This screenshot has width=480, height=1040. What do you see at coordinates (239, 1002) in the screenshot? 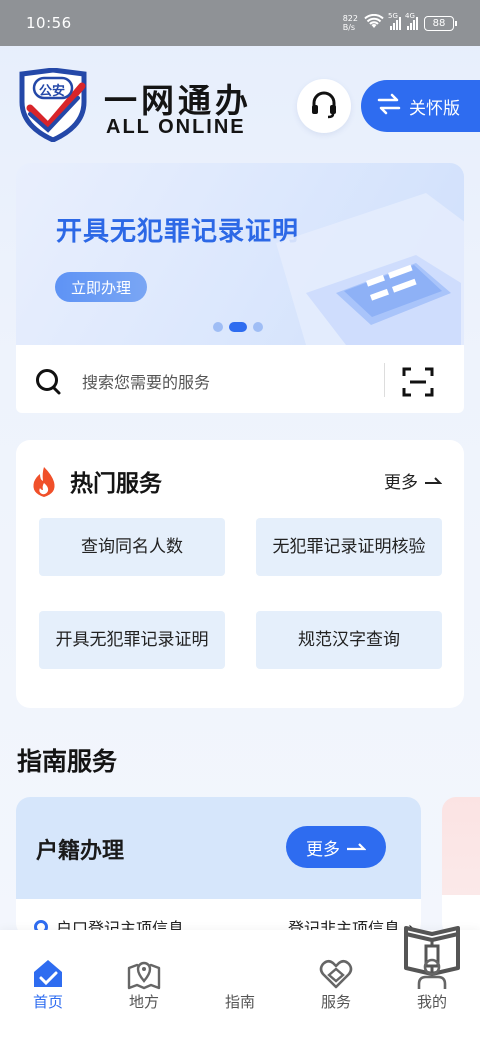
I see `tab-label: 指南` at bounding box center [239, 1002].